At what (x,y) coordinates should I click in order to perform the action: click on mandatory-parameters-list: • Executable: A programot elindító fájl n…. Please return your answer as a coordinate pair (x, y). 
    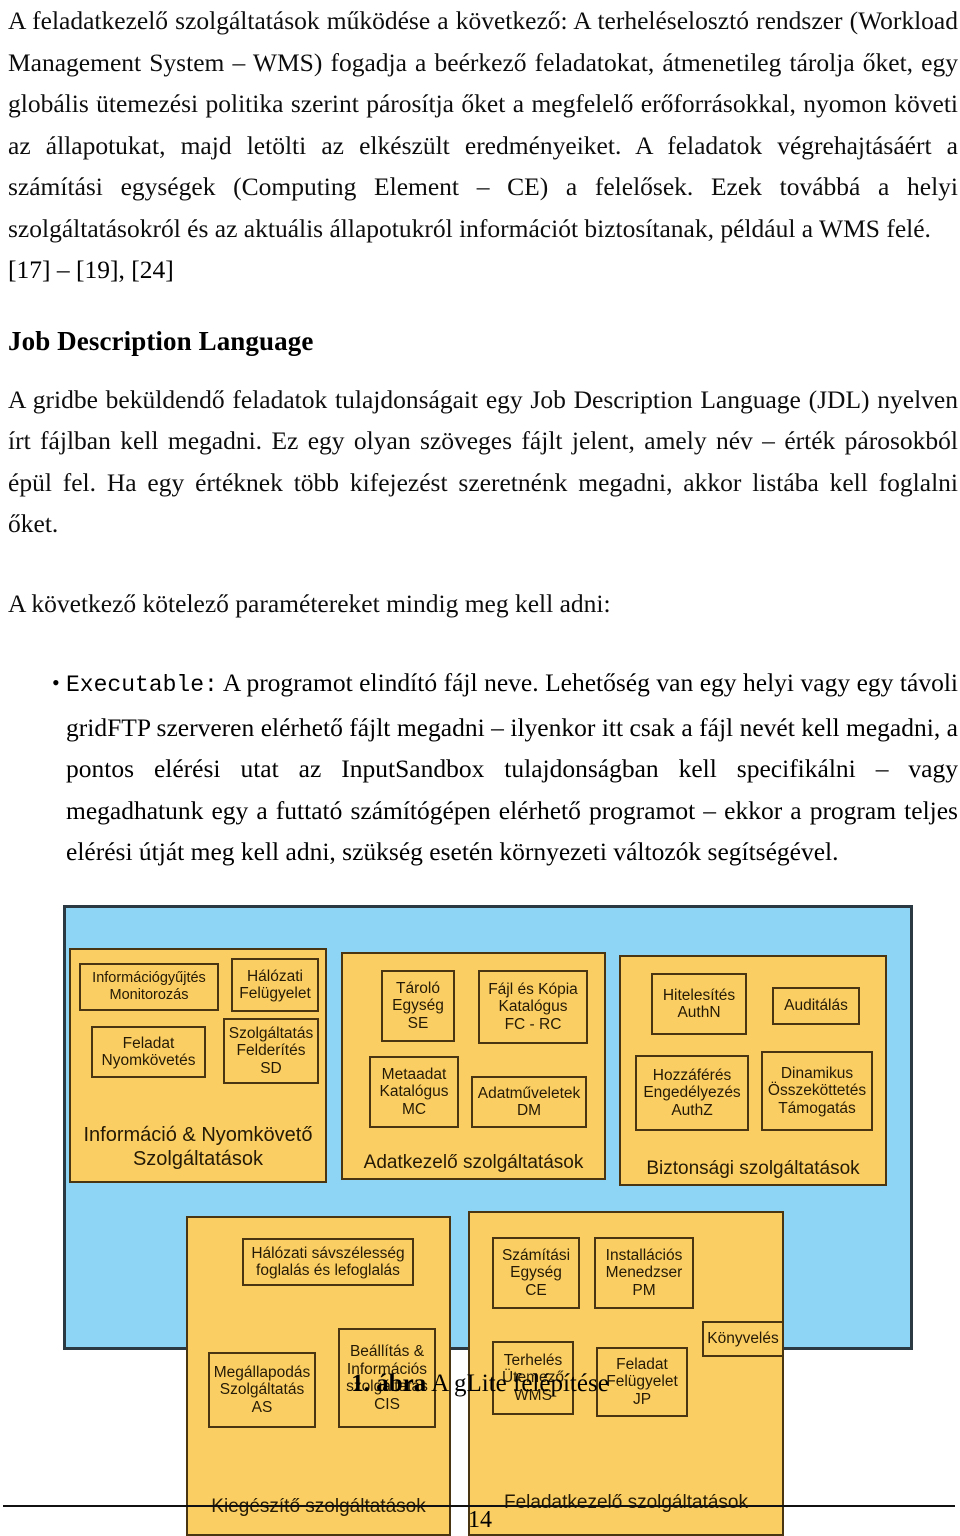
    Looking at the image, I should click on (483, 767).